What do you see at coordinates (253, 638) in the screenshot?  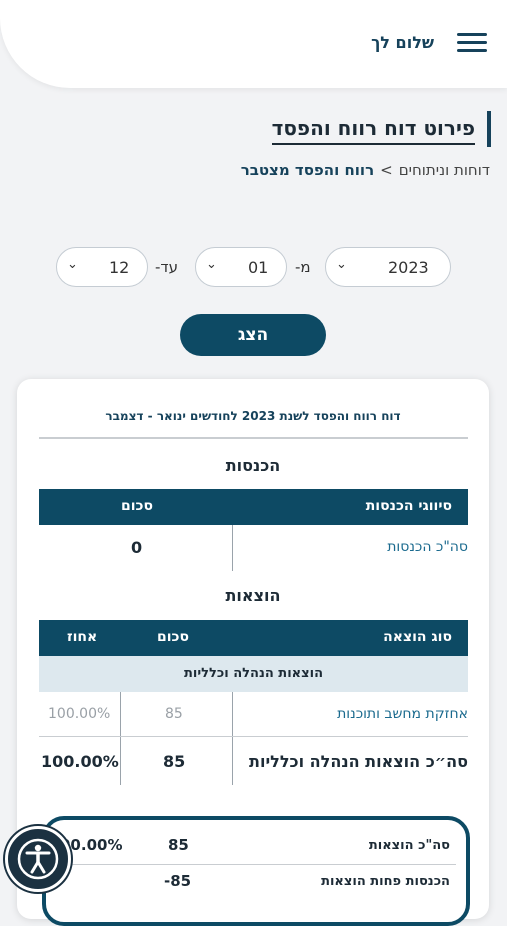 I see `expenses-table-header: סוג הוצאה סכום אחוז` at bounding box center [253, 638].